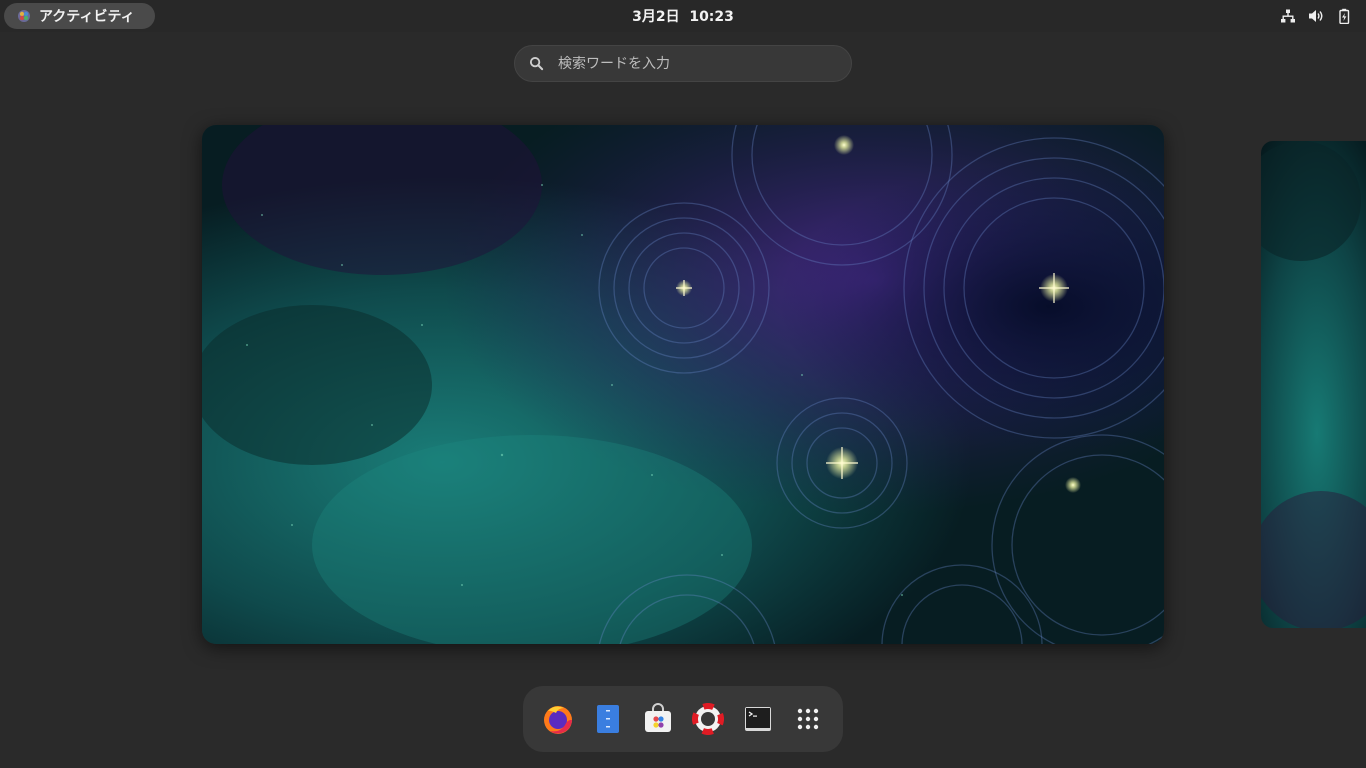 This screenshot has width=1366, height=768. Describe the element at coordinates (1344, 16) in the screenshot. I see `battery-icon` at that location.